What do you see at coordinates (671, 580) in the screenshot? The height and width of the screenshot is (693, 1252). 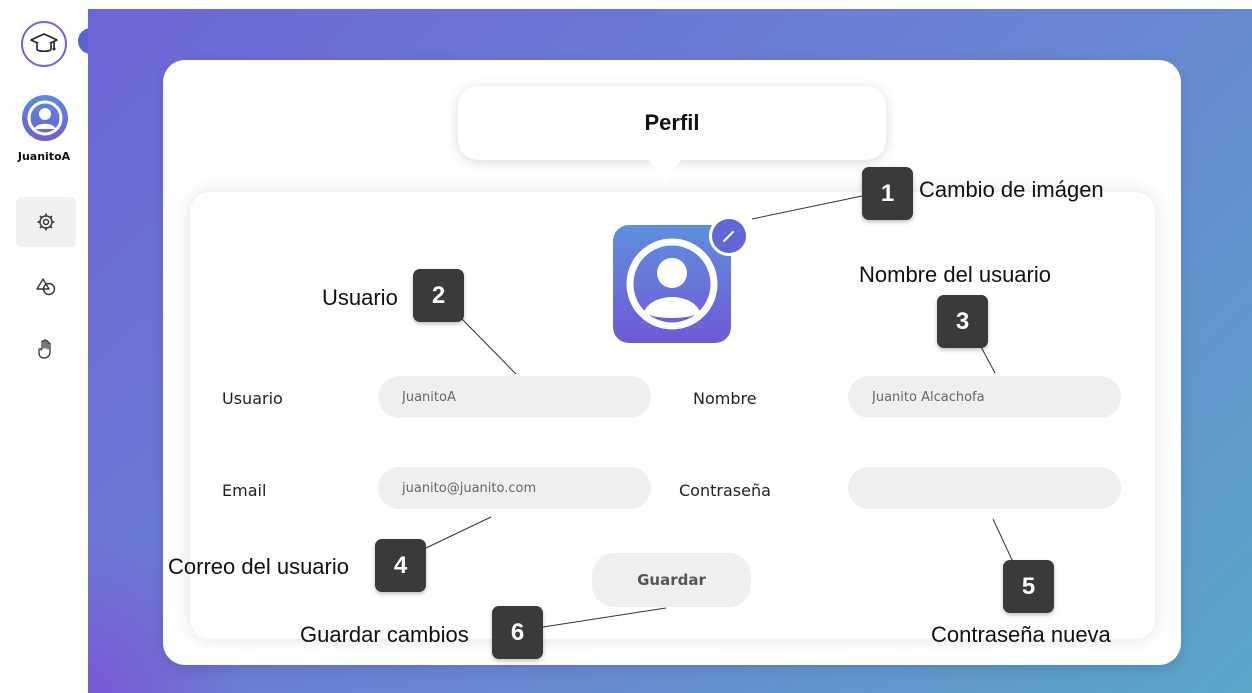 I see `save-button: Guardar` at bounding box center [671, 580].